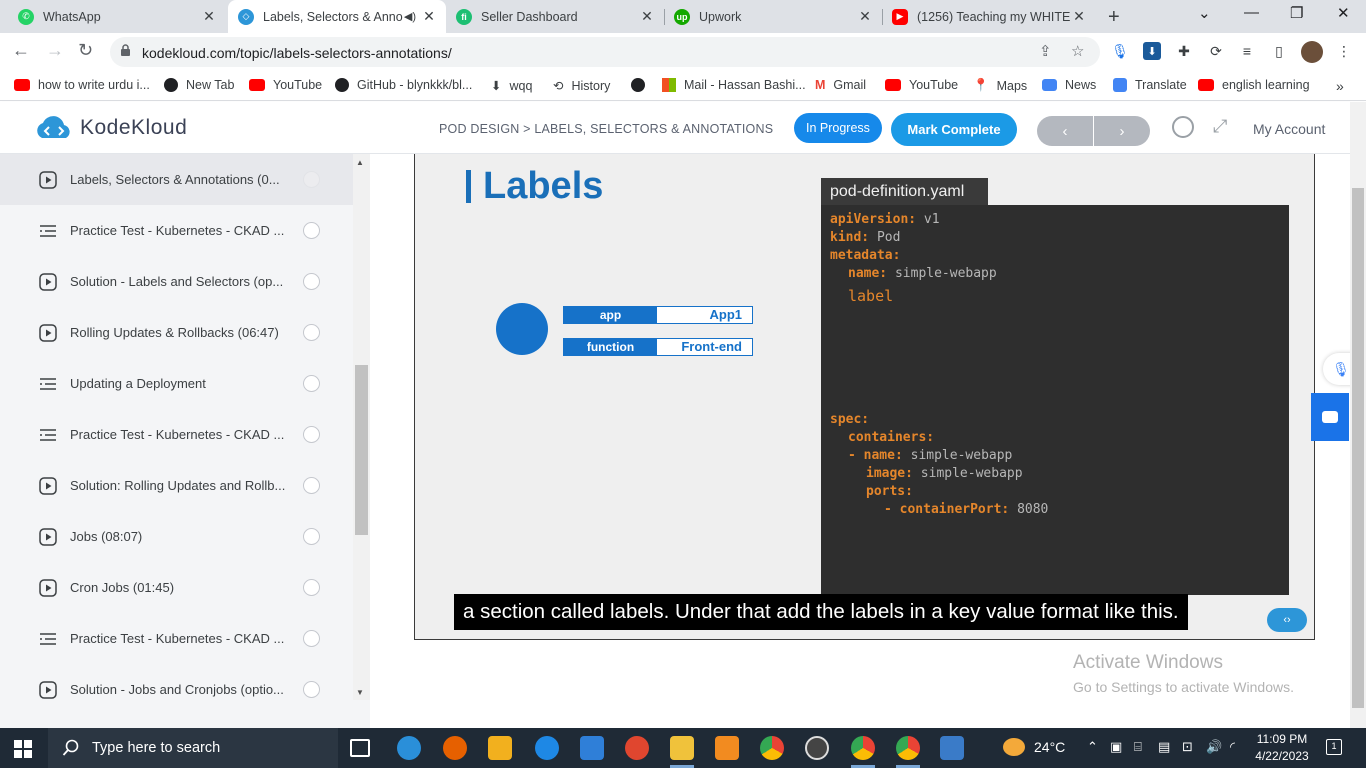  Describe the element at coordinates (1183, 127) in the screenshot. I see `dark-mode-toggle-icon` at that location.